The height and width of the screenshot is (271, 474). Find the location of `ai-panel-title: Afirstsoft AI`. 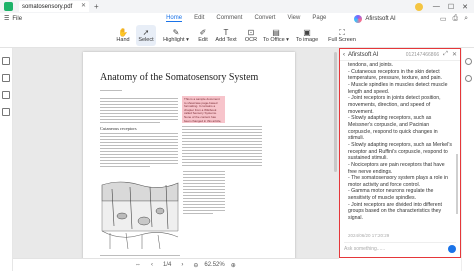

ai-panel-title: Afirstsoft AI is located at coordinates (363, 54).